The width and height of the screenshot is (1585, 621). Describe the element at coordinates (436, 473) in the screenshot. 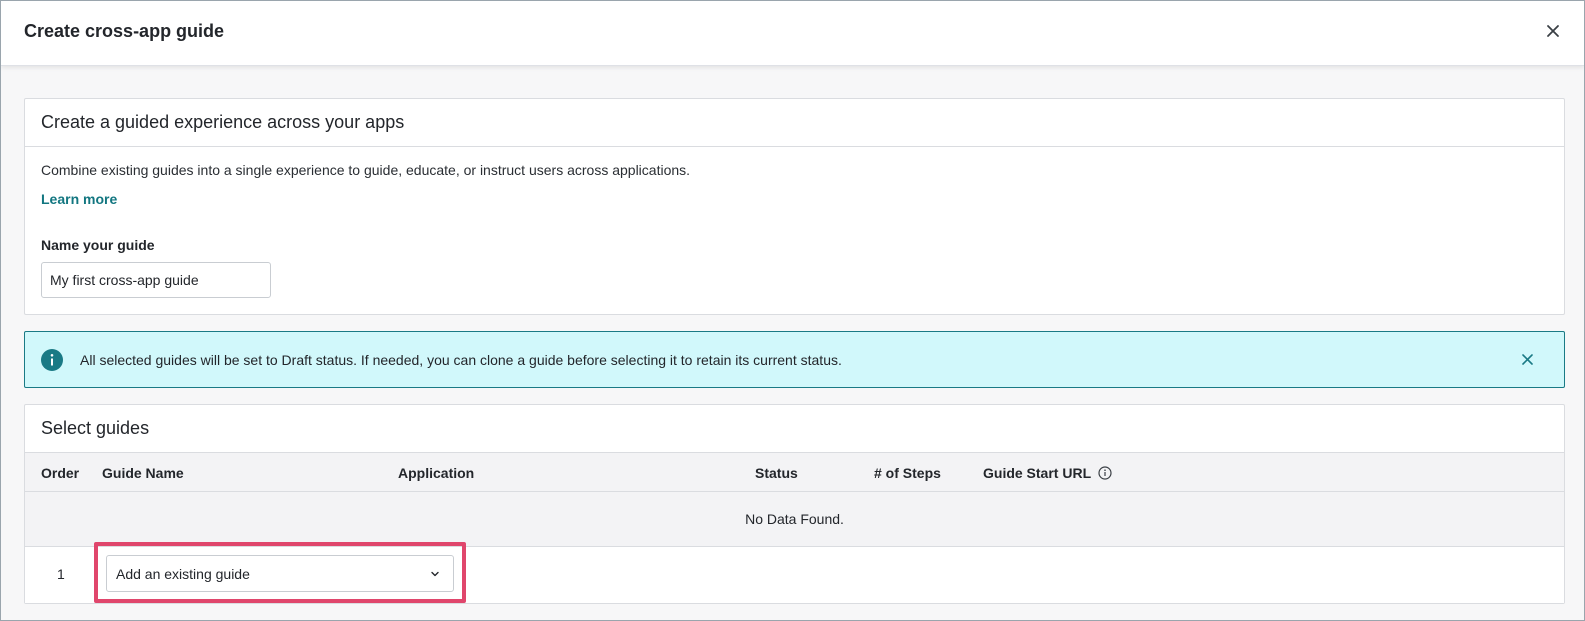

I see `column-application: Application` at that location.